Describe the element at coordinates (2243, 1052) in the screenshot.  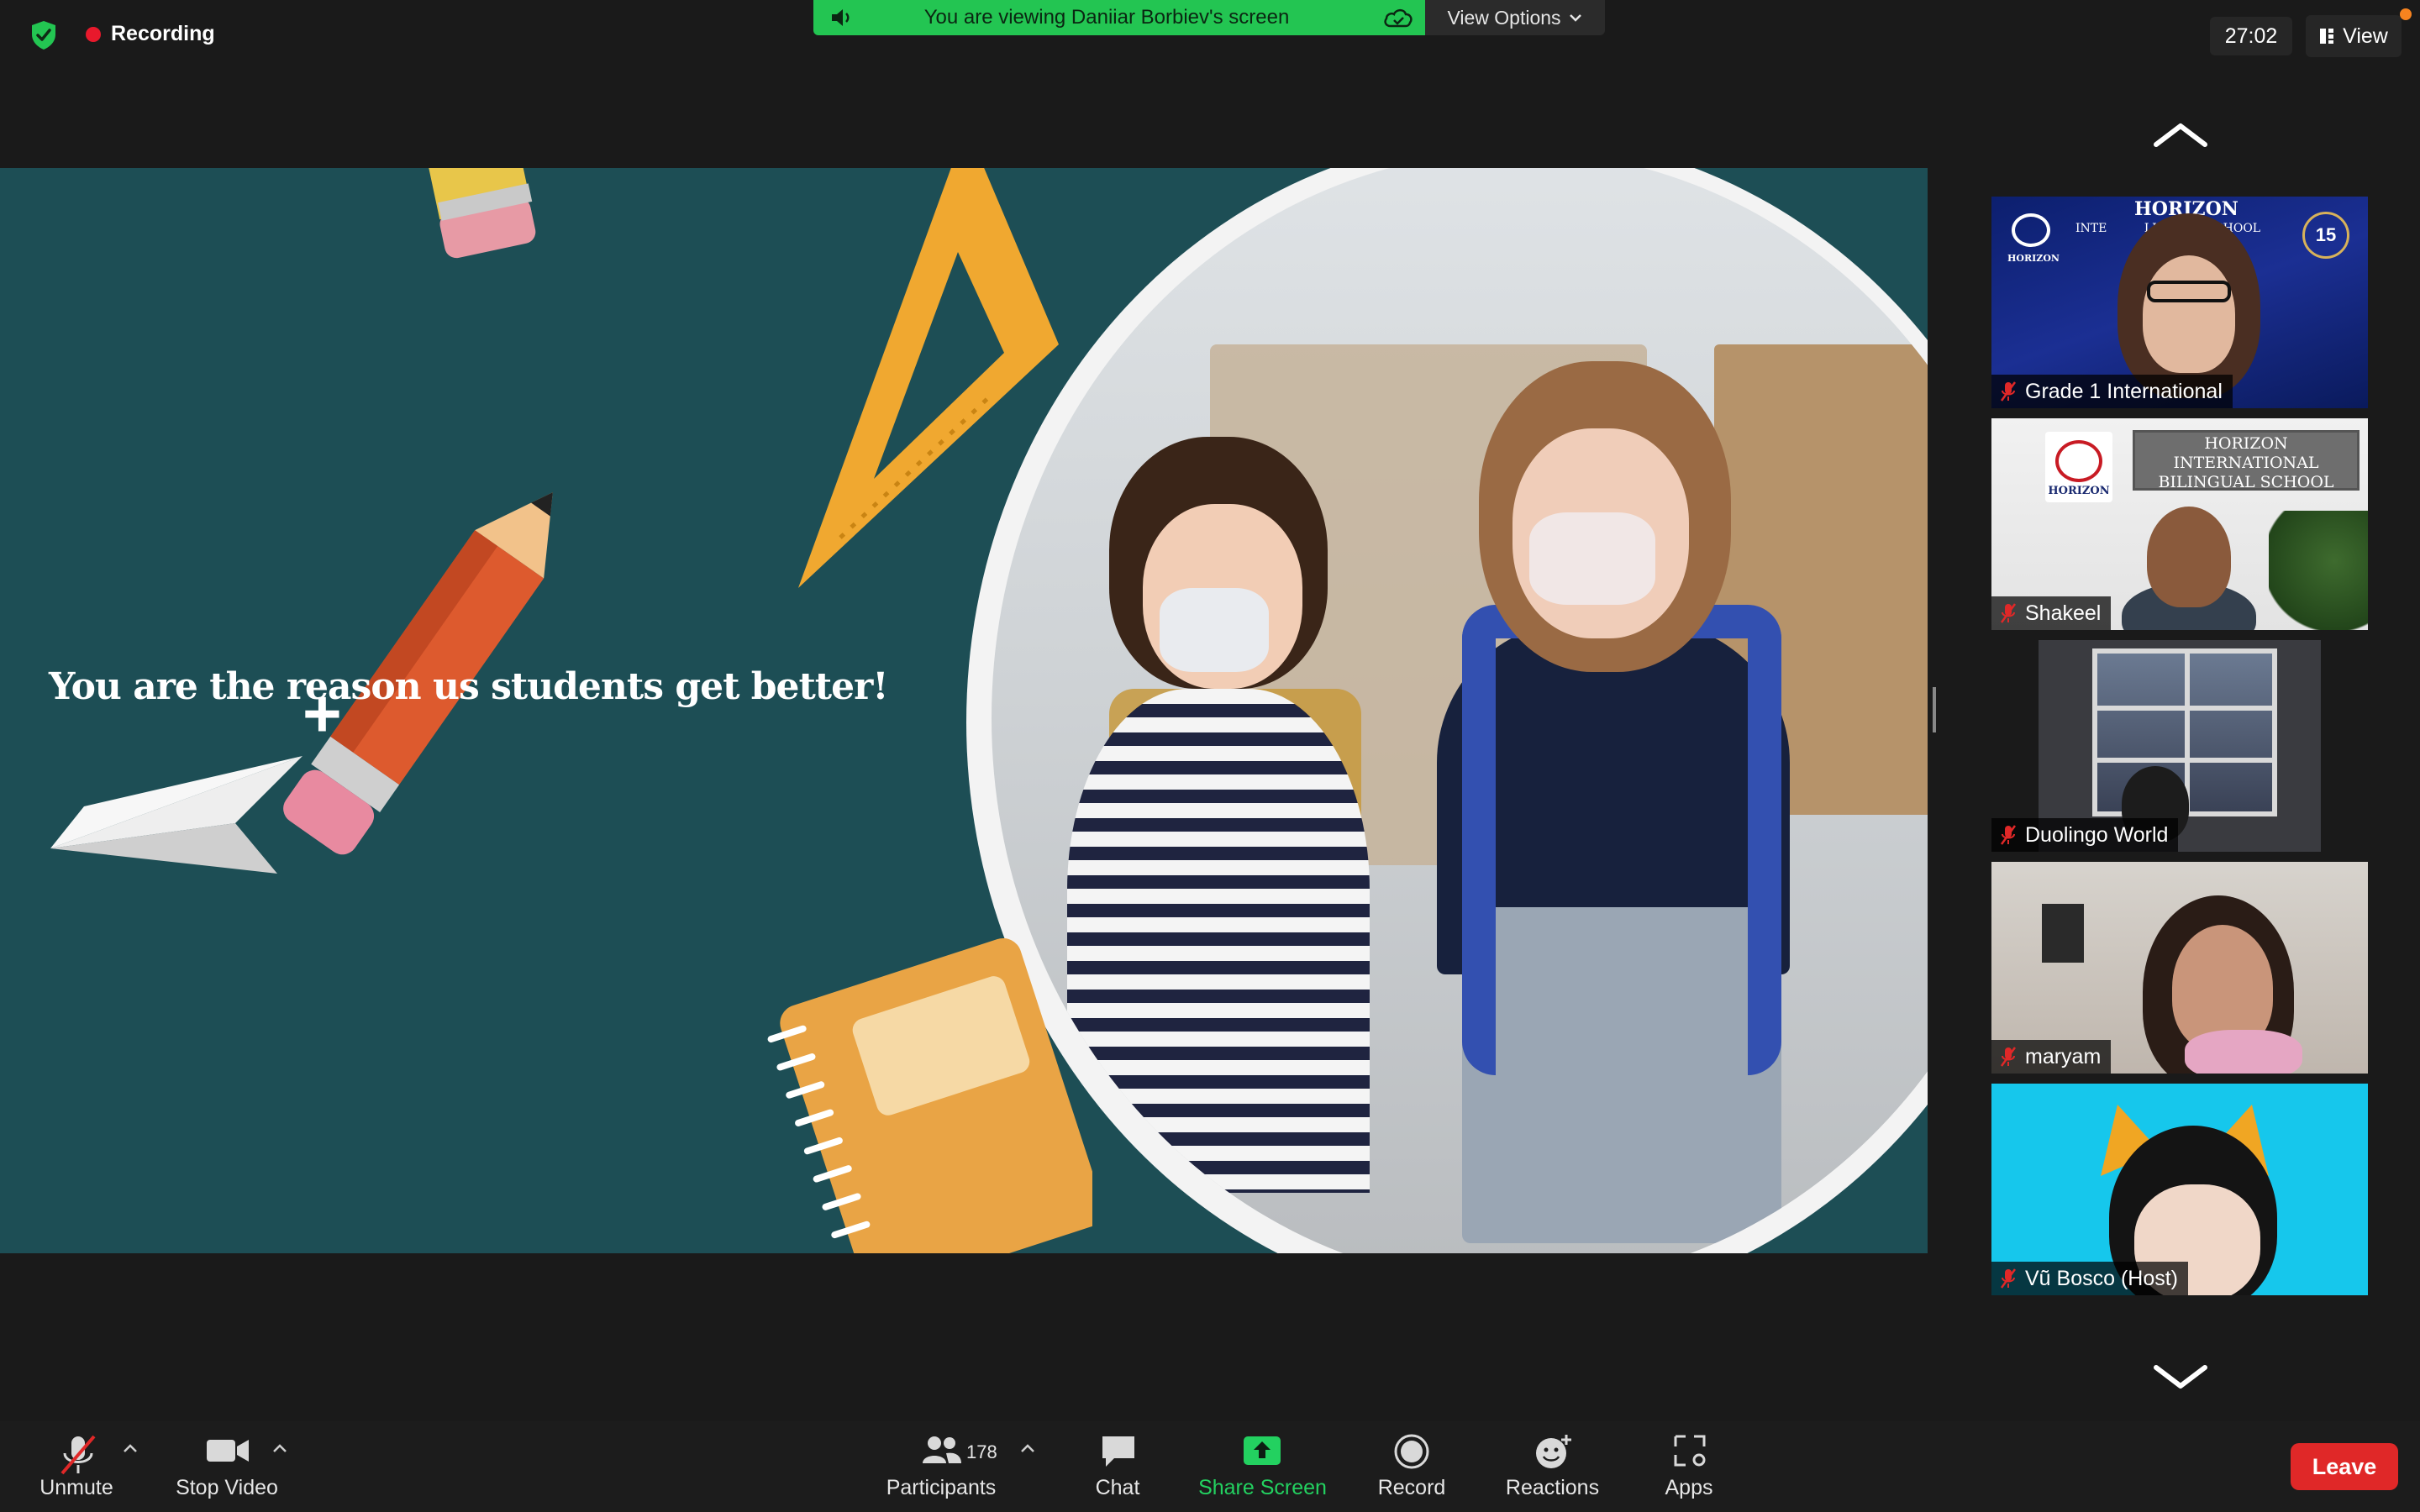
I see `pink-sleeve-shape` at that location.